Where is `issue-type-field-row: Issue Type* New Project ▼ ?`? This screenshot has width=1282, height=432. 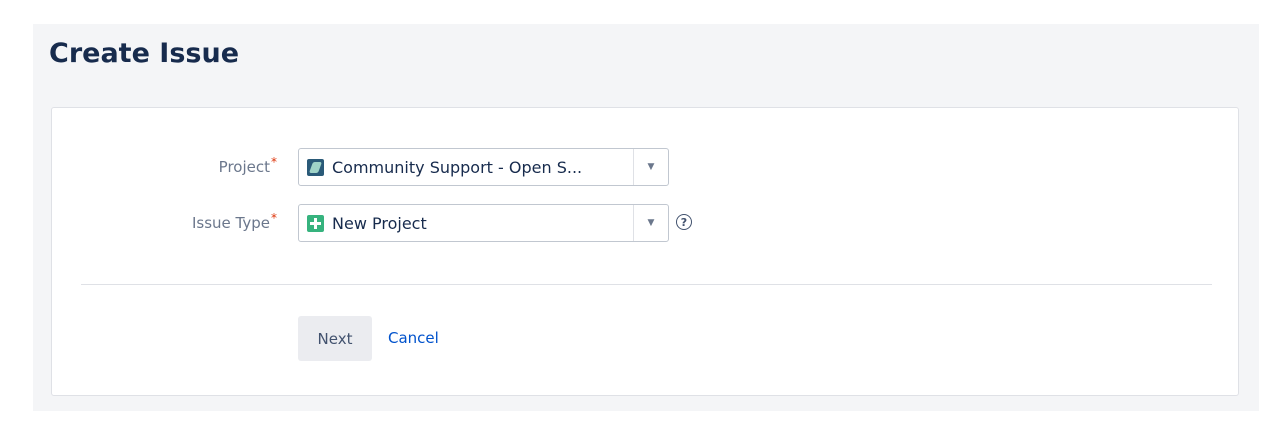
issue-type-field-row: Issue Type* New Project ▼ ? is located at coordinates (645, 224).